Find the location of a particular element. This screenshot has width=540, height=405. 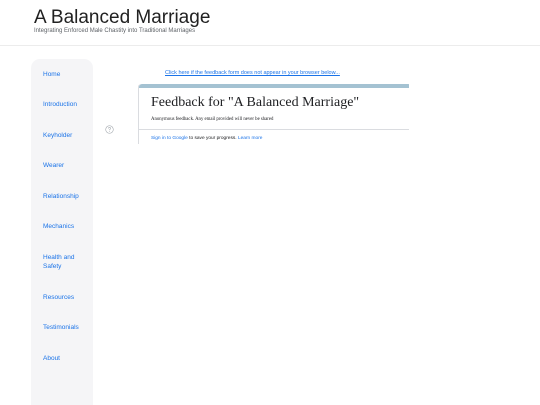

question-circle-icon is located at coordinates (109, 129).